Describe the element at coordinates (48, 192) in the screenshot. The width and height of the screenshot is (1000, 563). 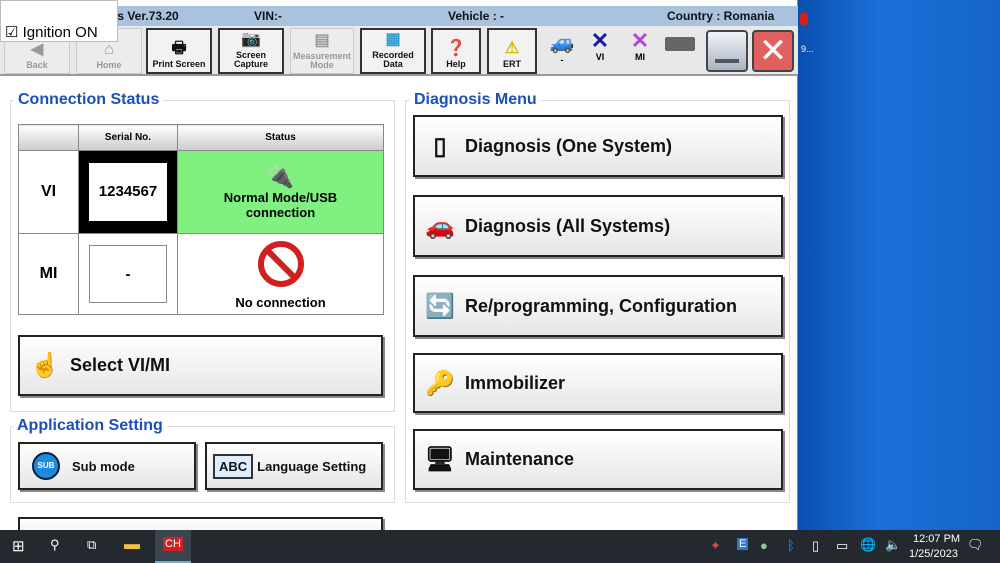
I see `row-name: VI` at that location.